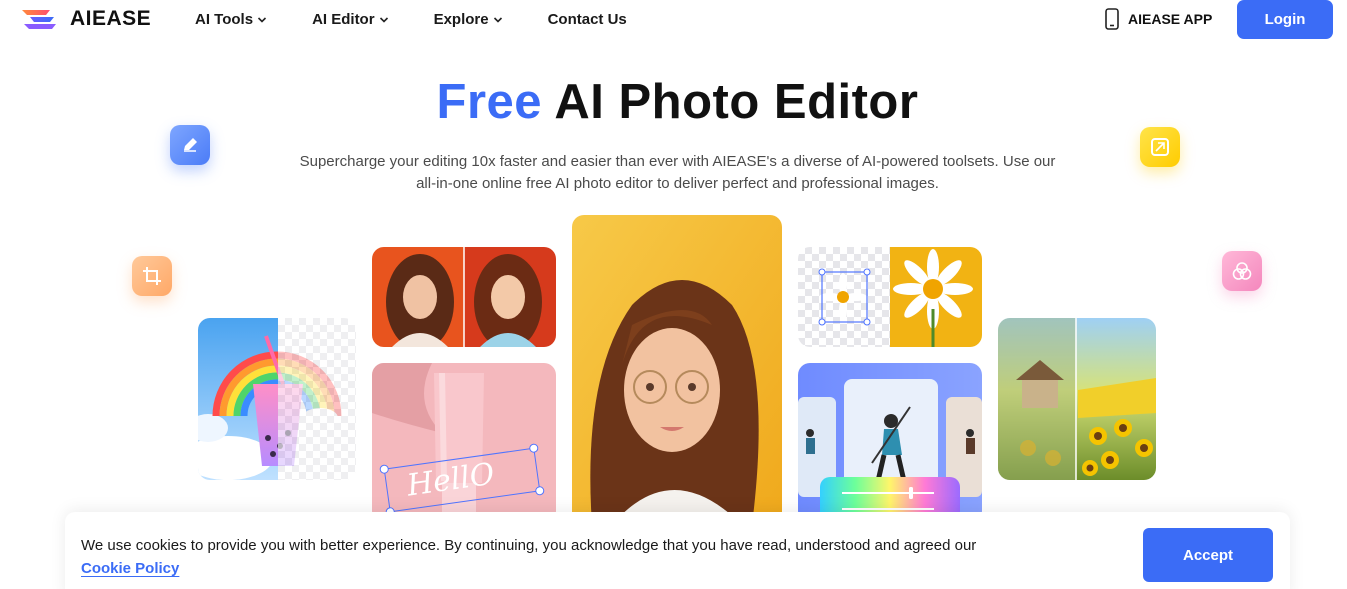  I want to click on nav-ai-editor: AI Editor, so click(350, 19).